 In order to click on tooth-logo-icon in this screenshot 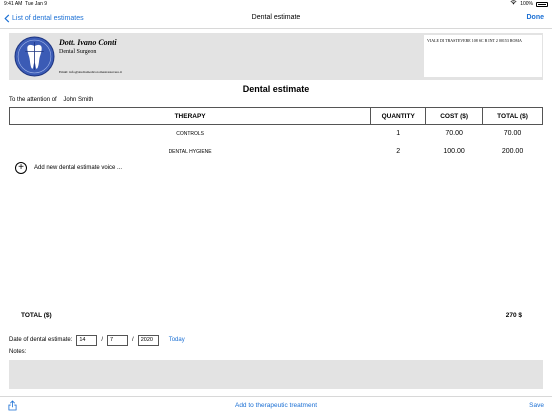, I will do `click(34, 56)`.